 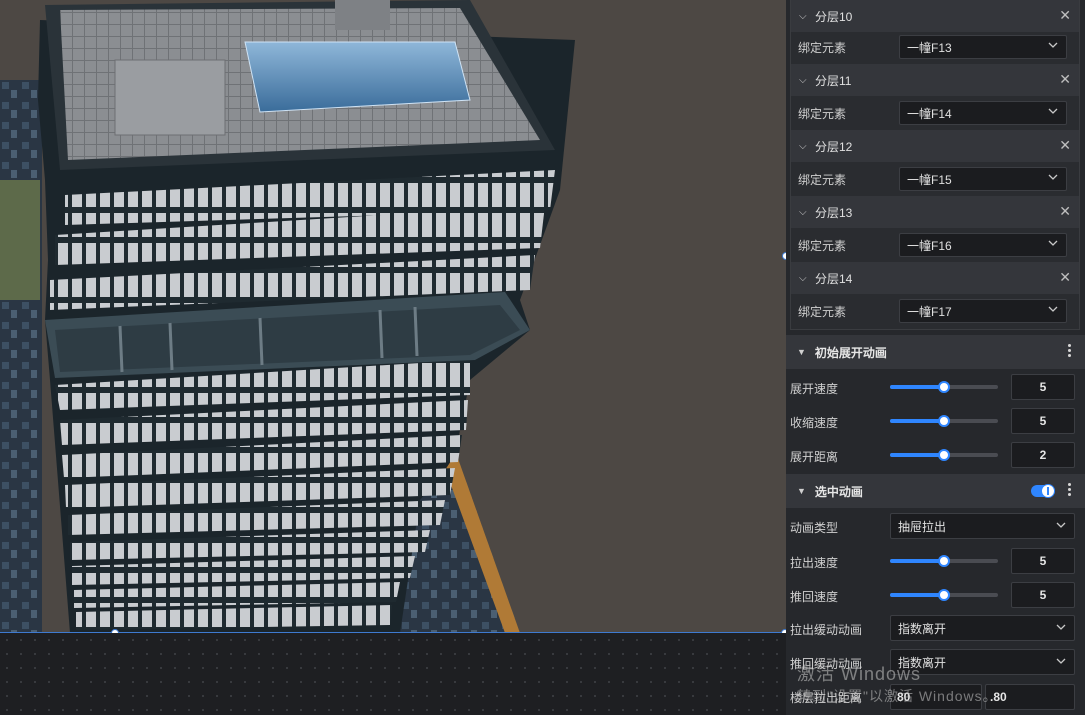 I want to click on bind-row: 绑定元素 一幢F14, so click(x=935, y=113).